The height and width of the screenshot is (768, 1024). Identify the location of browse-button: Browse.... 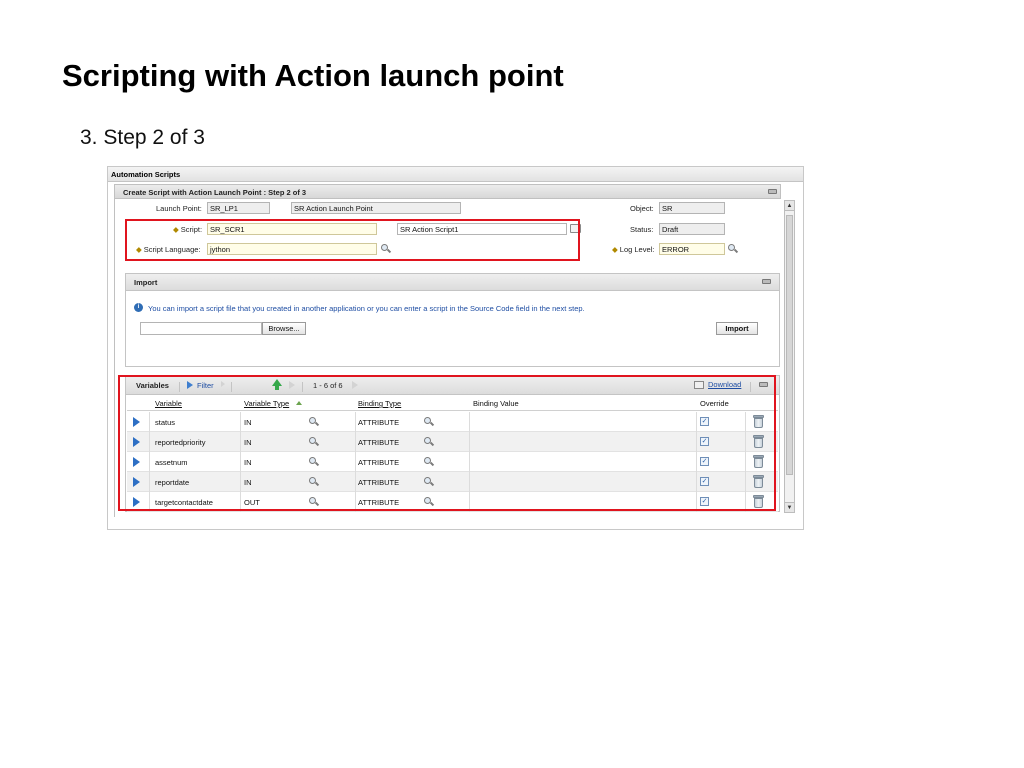
(284, 328).